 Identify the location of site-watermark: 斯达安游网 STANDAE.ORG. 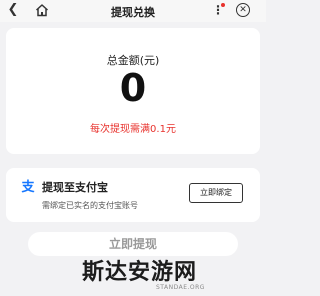
(168, 273).